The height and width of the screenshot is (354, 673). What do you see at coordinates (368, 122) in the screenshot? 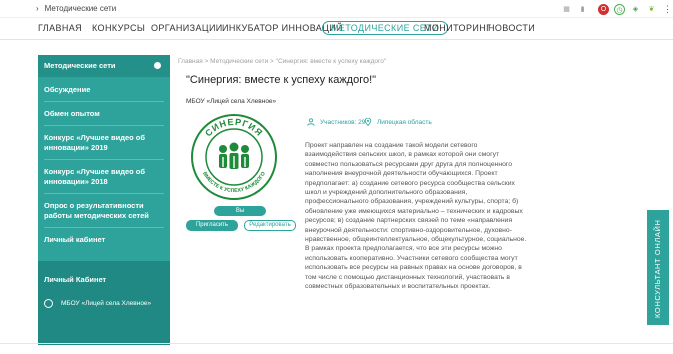
I see `map-pin-icon` at bounding box center [368, 122].